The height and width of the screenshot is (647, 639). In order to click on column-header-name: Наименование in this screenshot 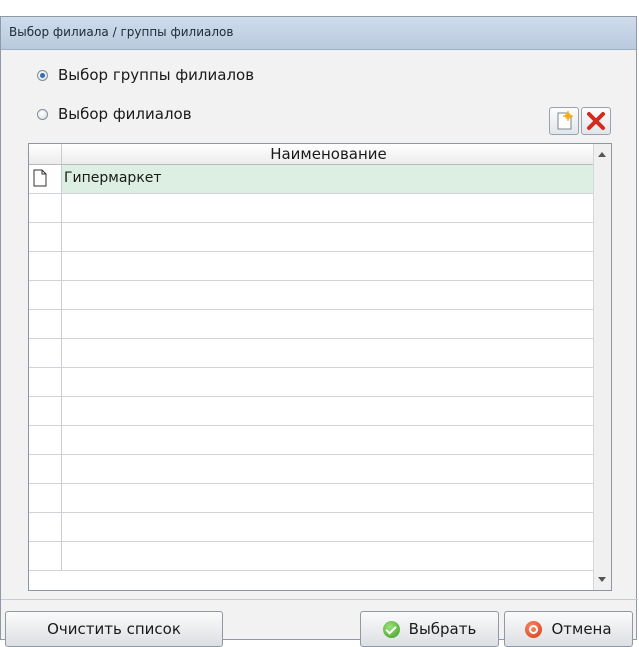, I will do `click(328, 154)`.